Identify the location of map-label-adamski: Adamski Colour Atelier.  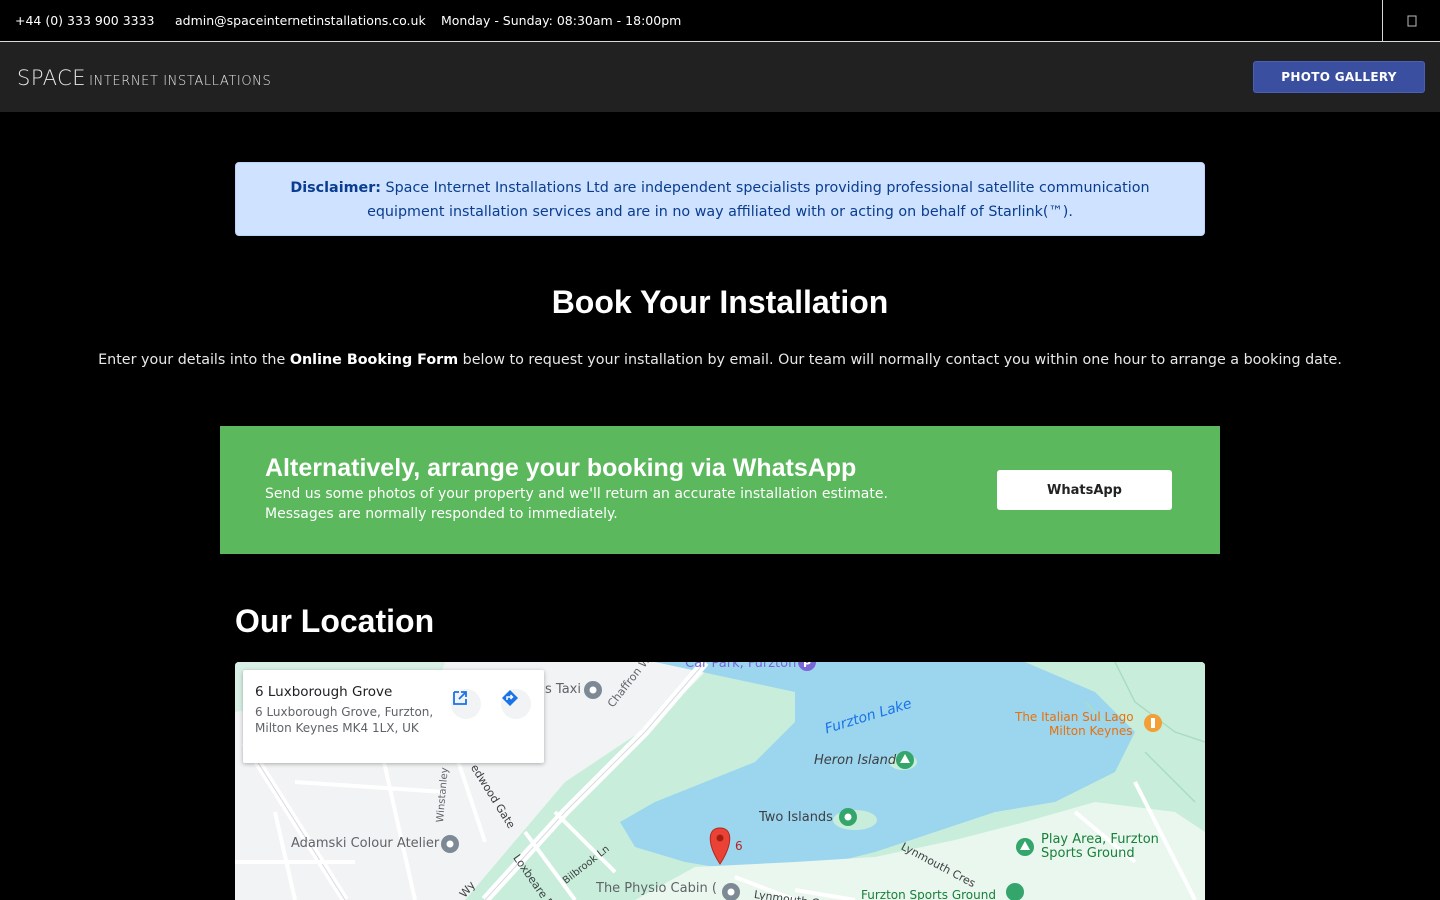
(365, 843).